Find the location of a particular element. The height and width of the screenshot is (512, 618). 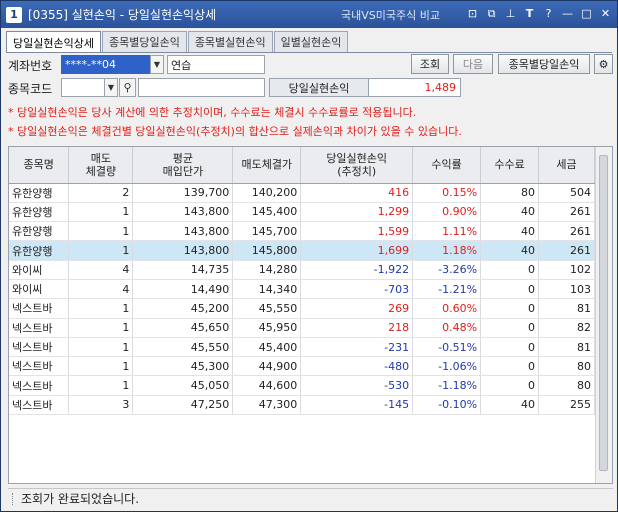

table-row: 넥스트바 3 47,250 47,300 -145 -0.10% 40 255 is located at coordinates (302, 405).